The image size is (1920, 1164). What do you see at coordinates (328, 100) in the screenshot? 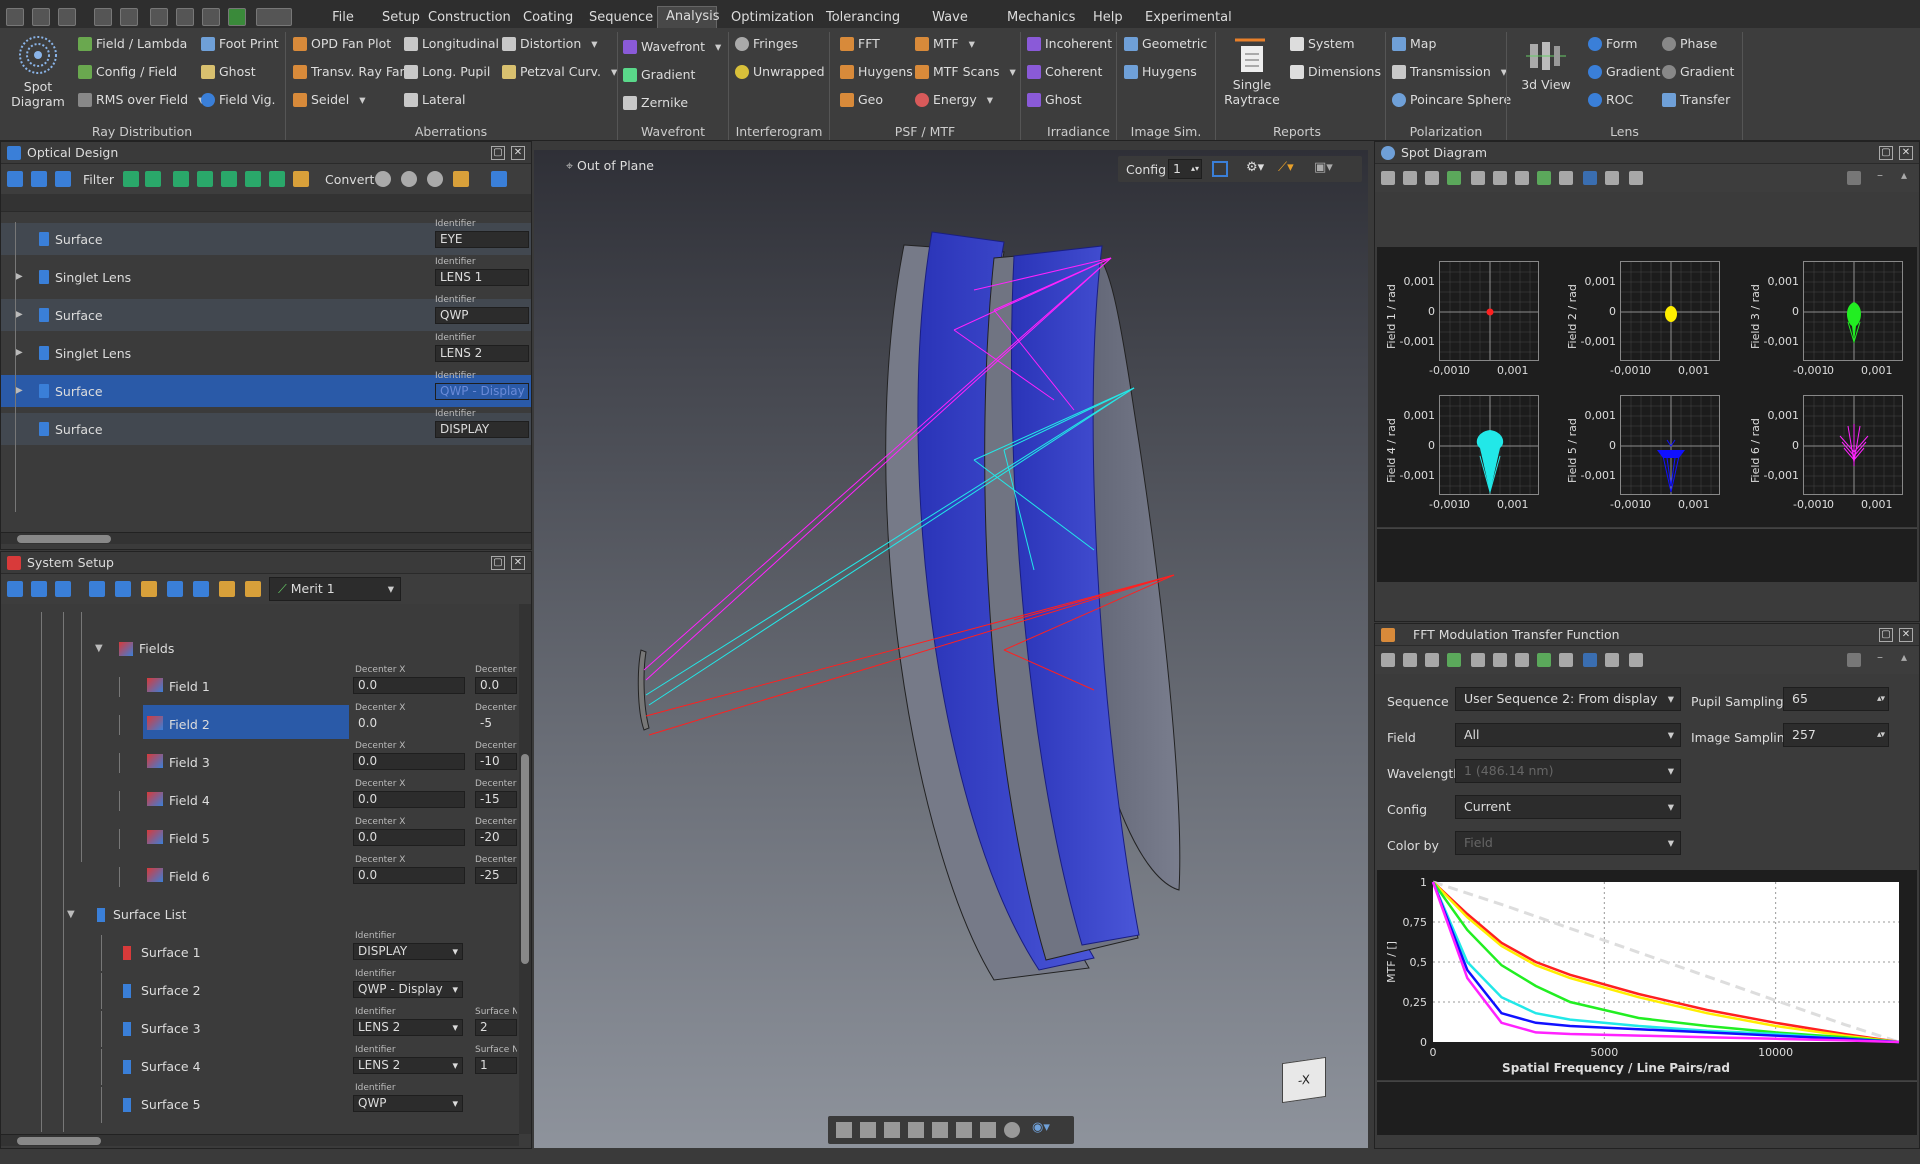
I see `seidel-button: Seidel` at bounding box center [328, 100].